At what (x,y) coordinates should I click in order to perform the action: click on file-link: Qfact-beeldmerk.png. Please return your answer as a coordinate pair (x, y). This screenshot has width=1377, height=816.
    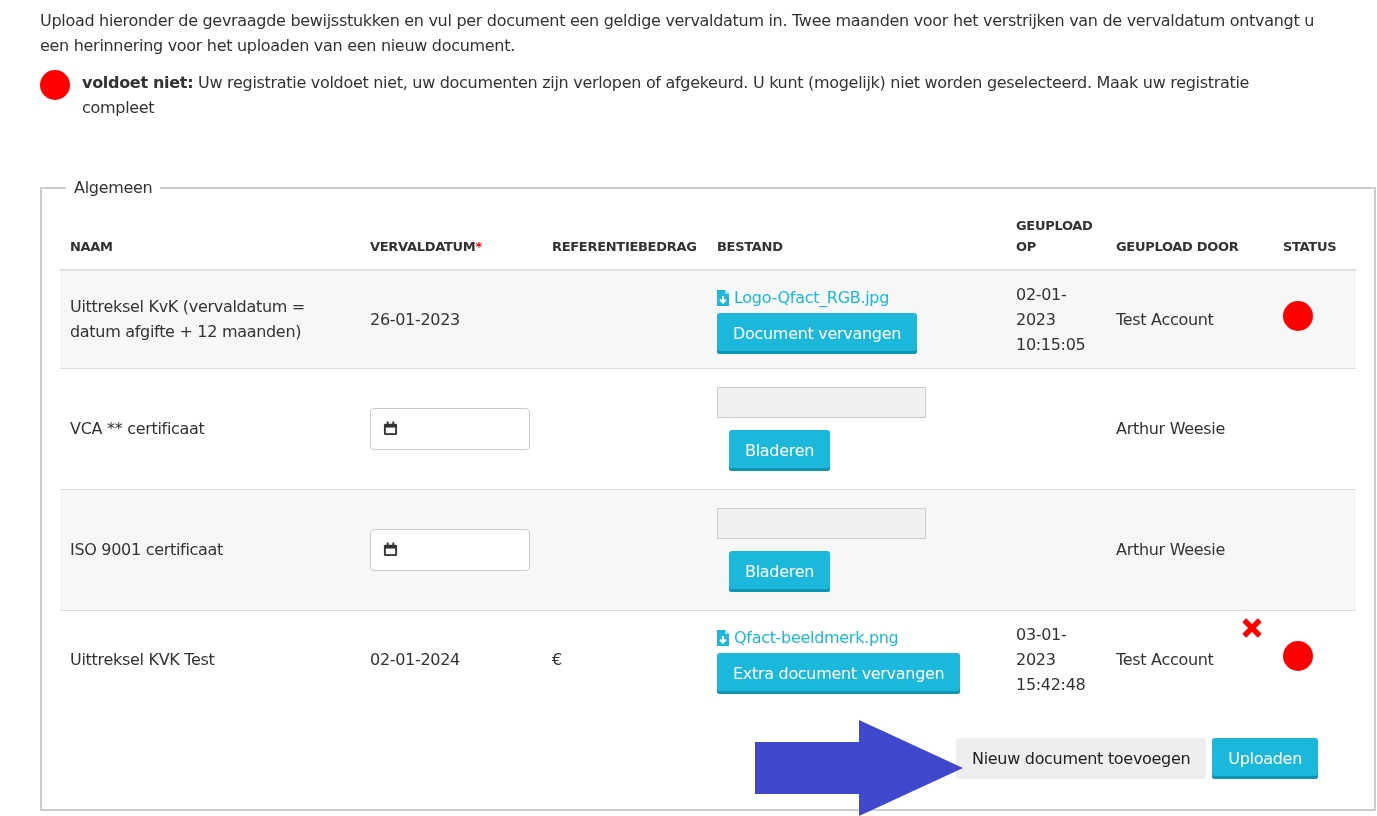
    Looking at the image, I should click on (808, 637).